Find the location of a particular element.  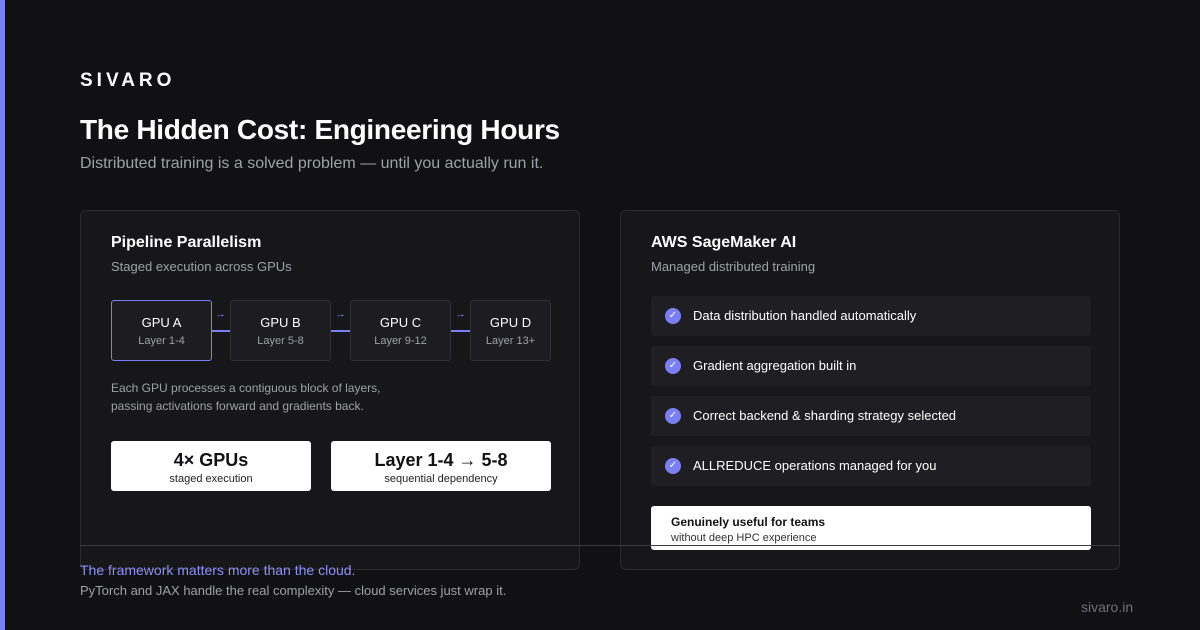

feature-item: ✓ ALLREDUCE operations managed for you is located at coordinates (871, 466).